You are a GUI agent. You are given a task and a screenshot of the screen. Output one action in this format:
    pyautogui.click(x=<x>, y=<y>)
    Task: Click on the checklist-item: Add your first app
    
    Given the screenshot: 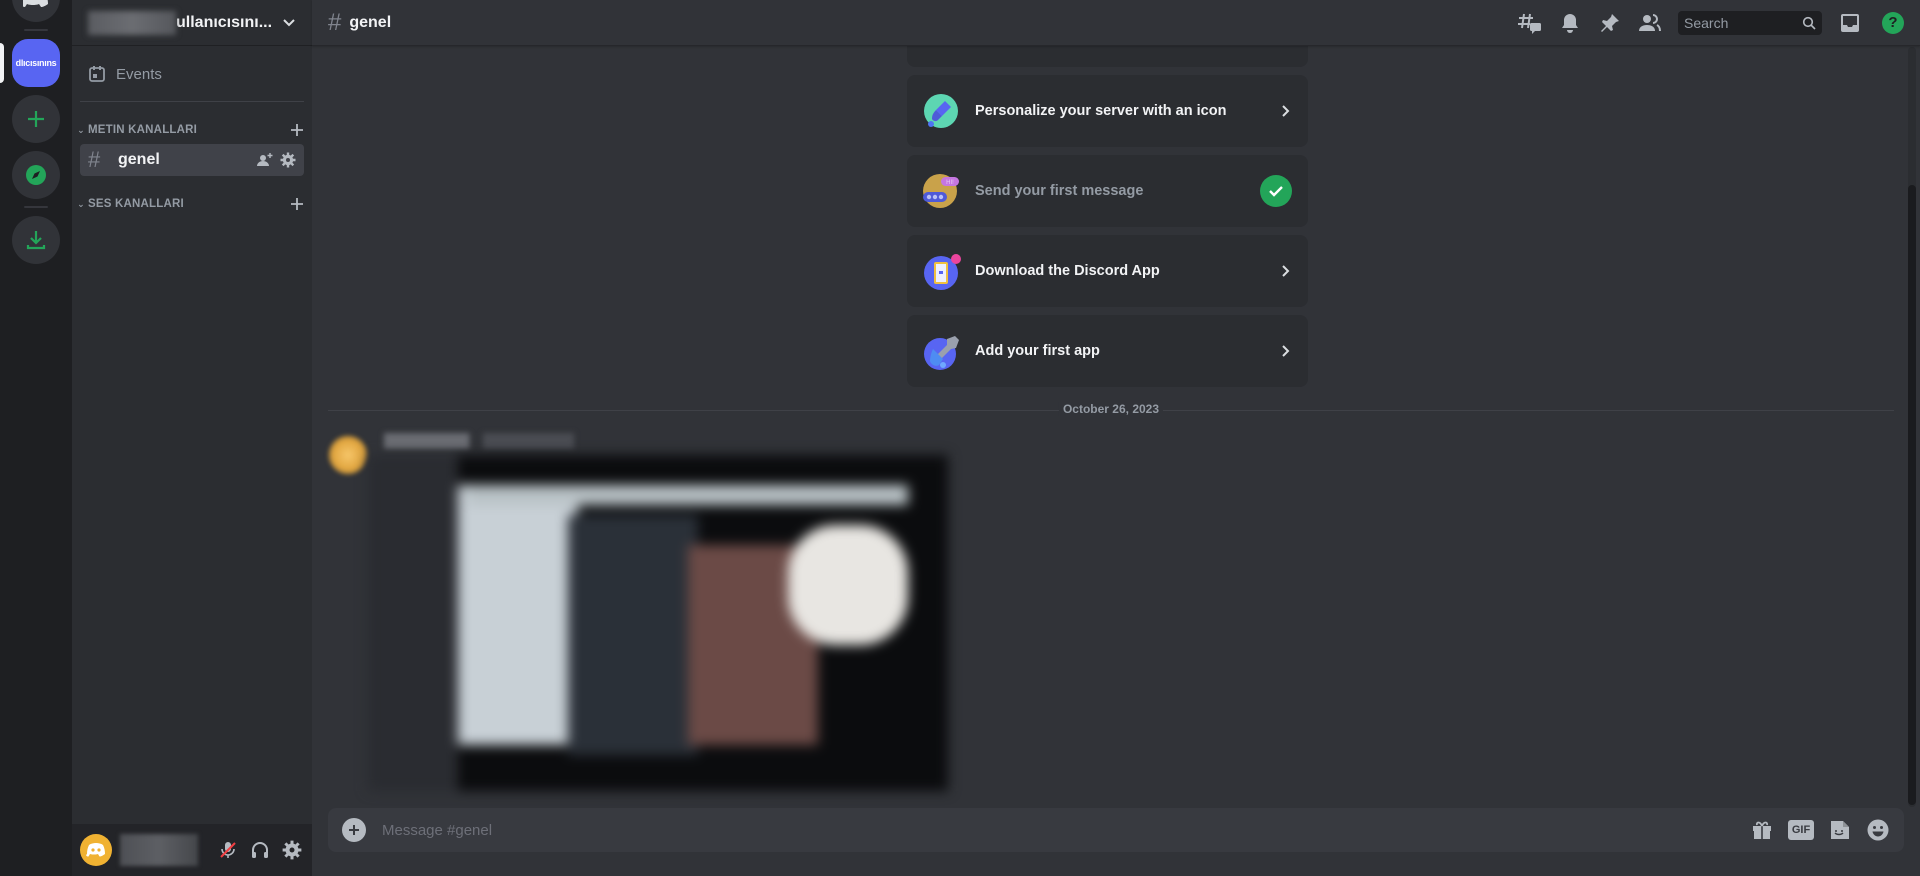 What is the action you would take?
    pyautogui.click(x=1107, y=351)
    